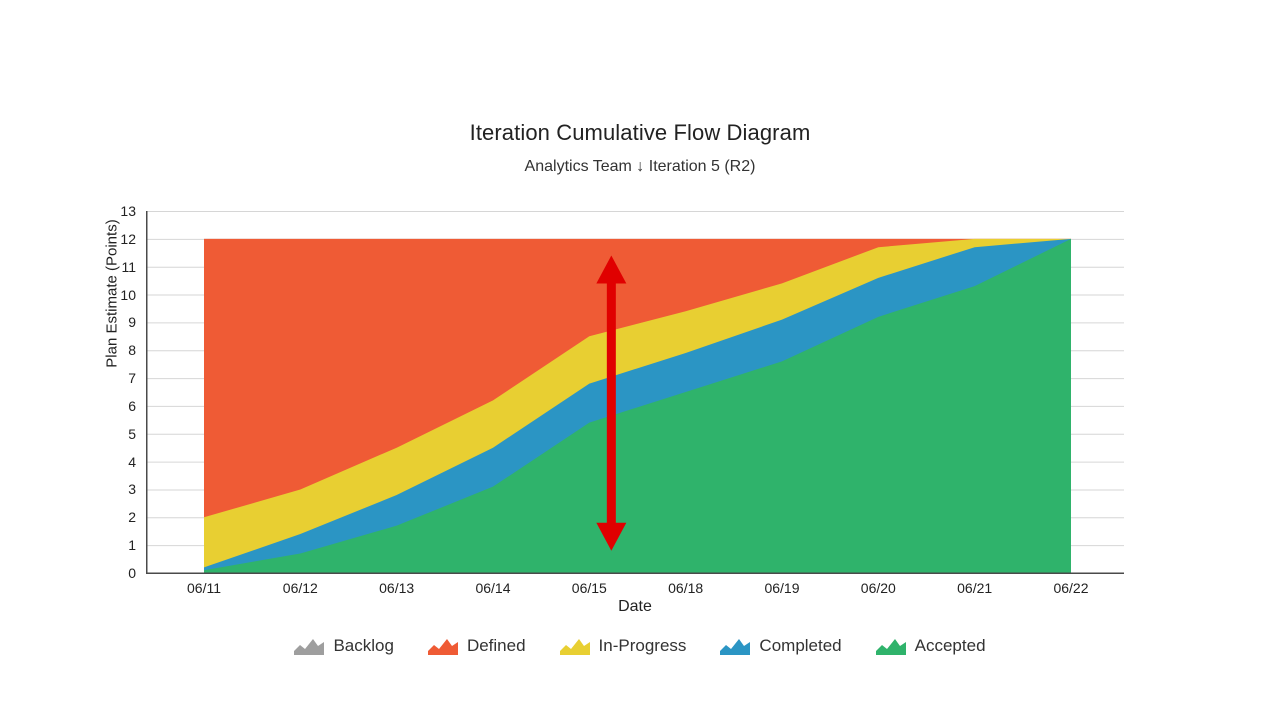 The image size is (1280, 720). Describe the element at coordinates (640, 132) in the screenshot. I see `chart-title: Iteration Cumulative Flow Diagram` at that location.